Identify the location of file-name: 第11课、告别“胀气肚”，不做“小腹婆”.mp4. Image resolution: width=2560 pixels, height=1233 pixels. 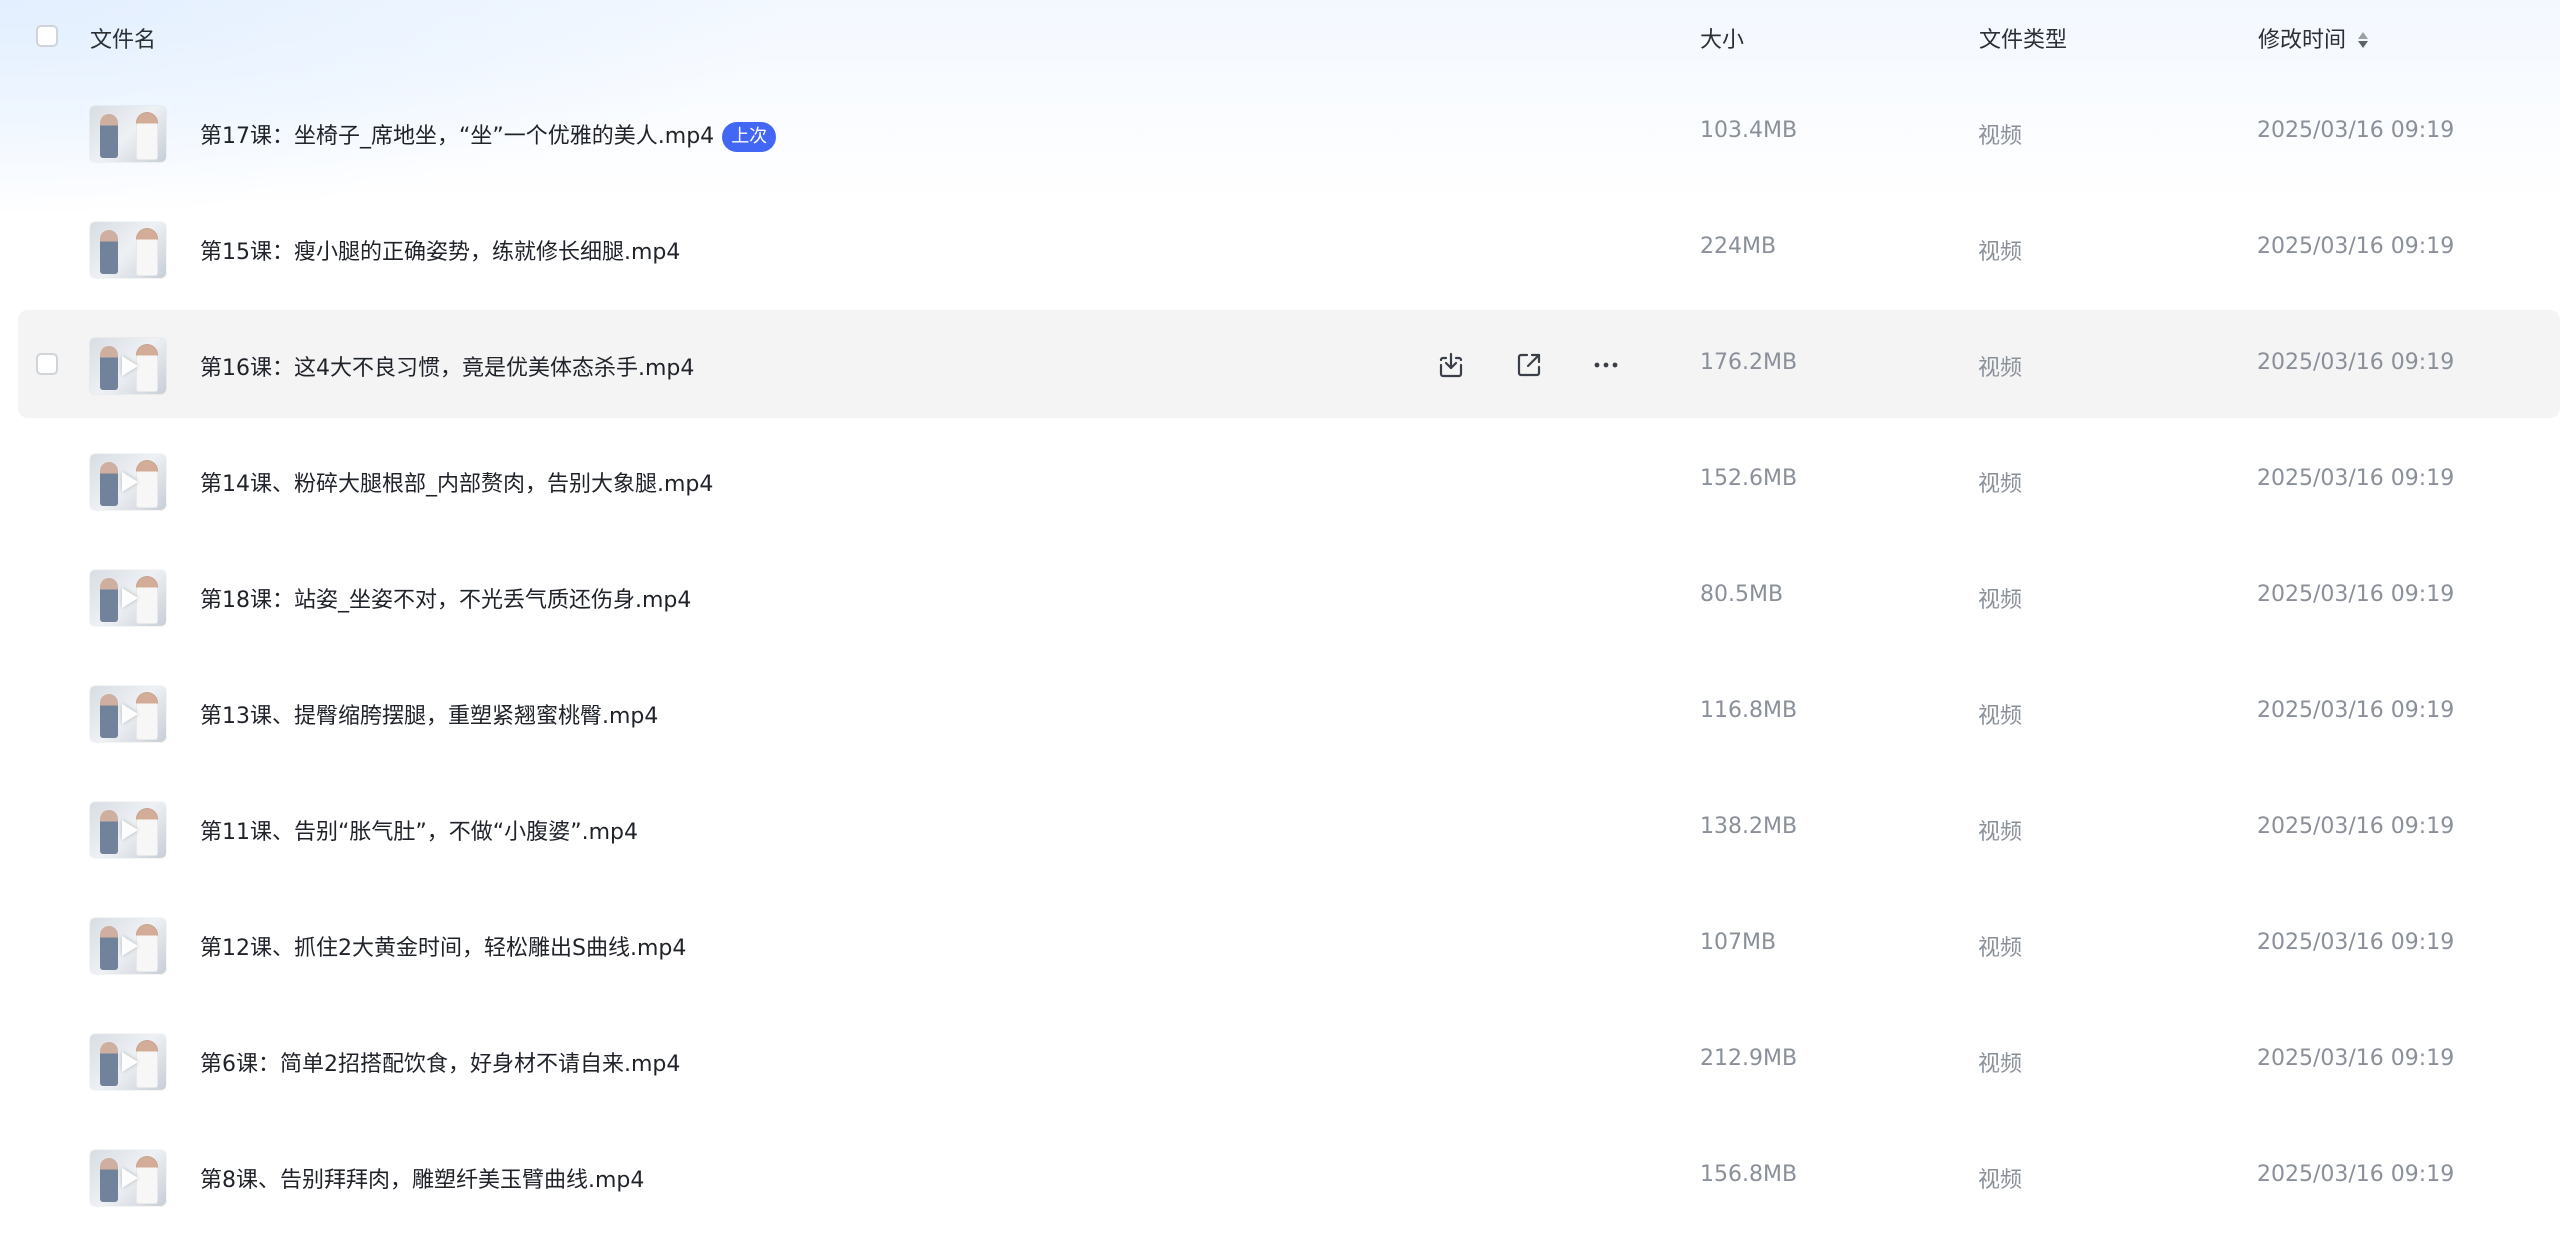
(419, 830).